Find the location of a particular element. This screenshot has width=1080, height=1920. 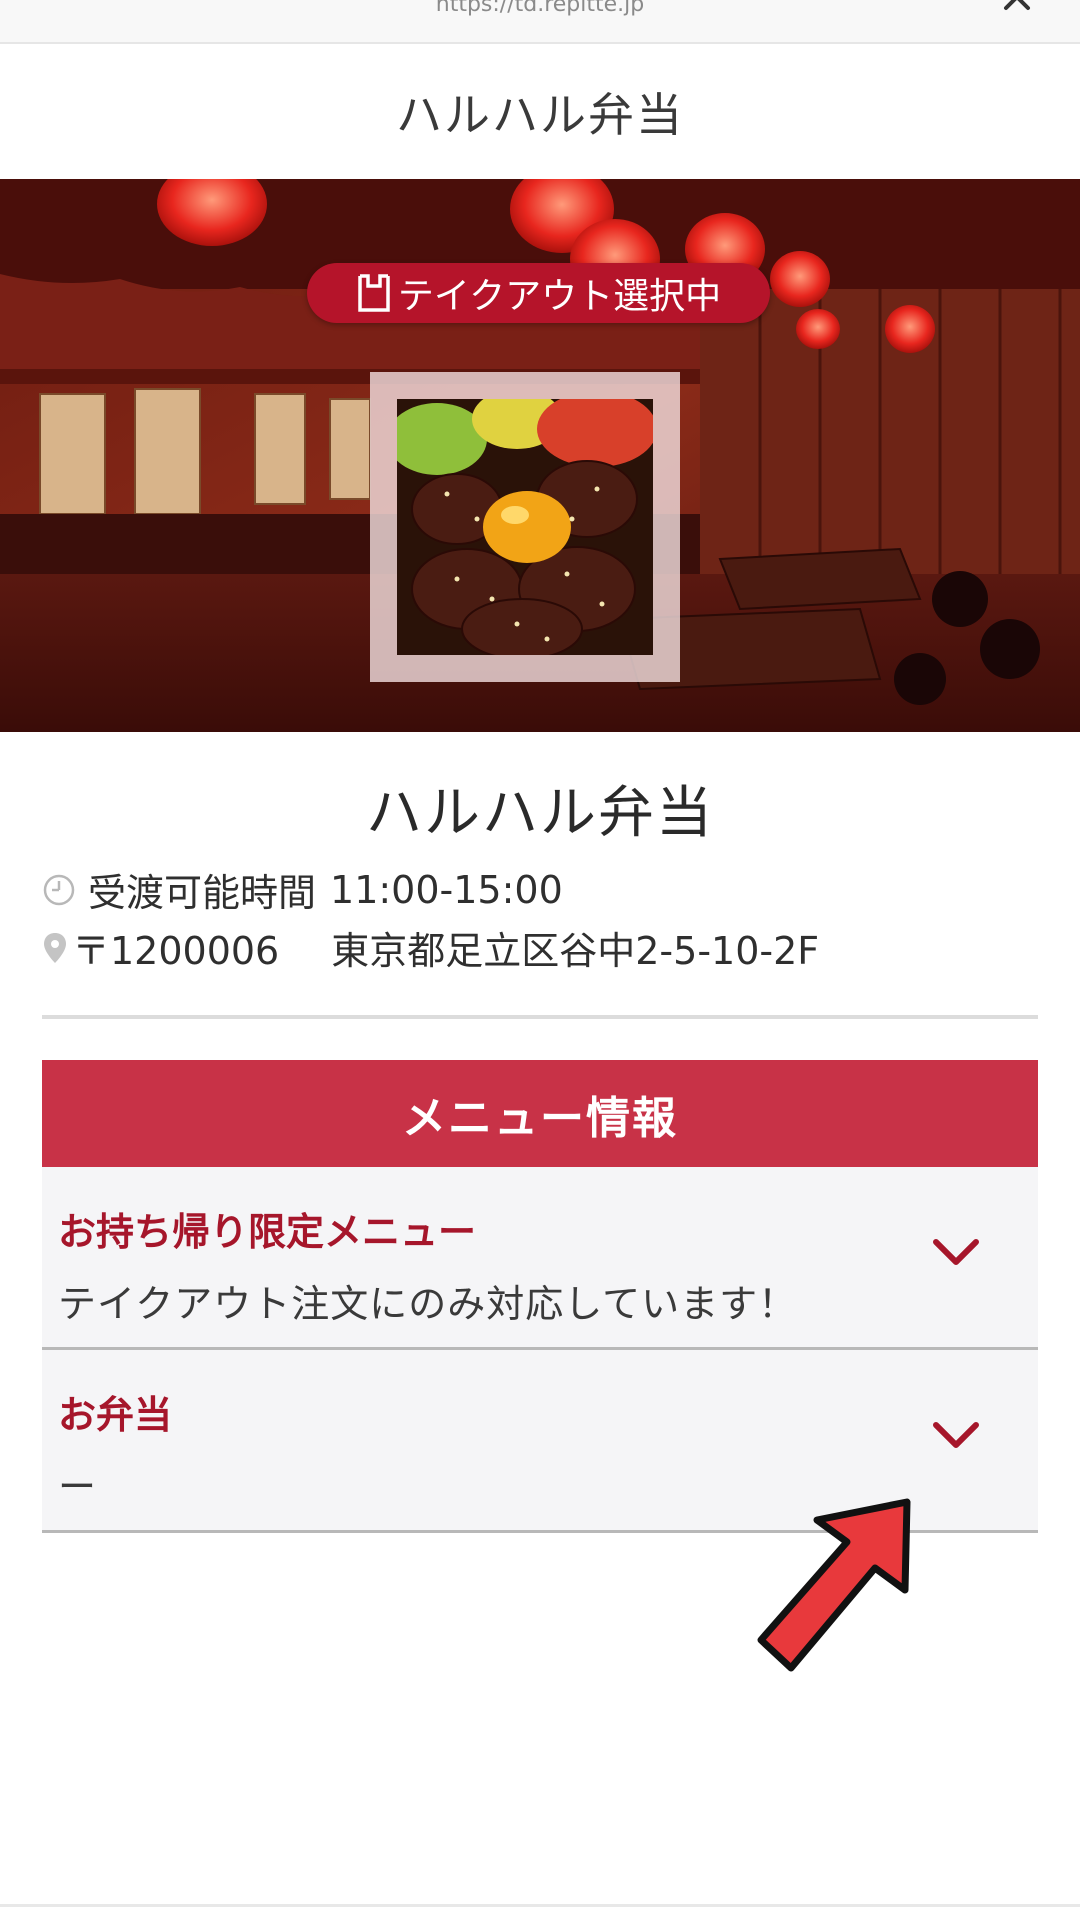

address-row: 〒1200006 東京都足立区谷中2-5-10-2F is located at coordinates (430, 947).